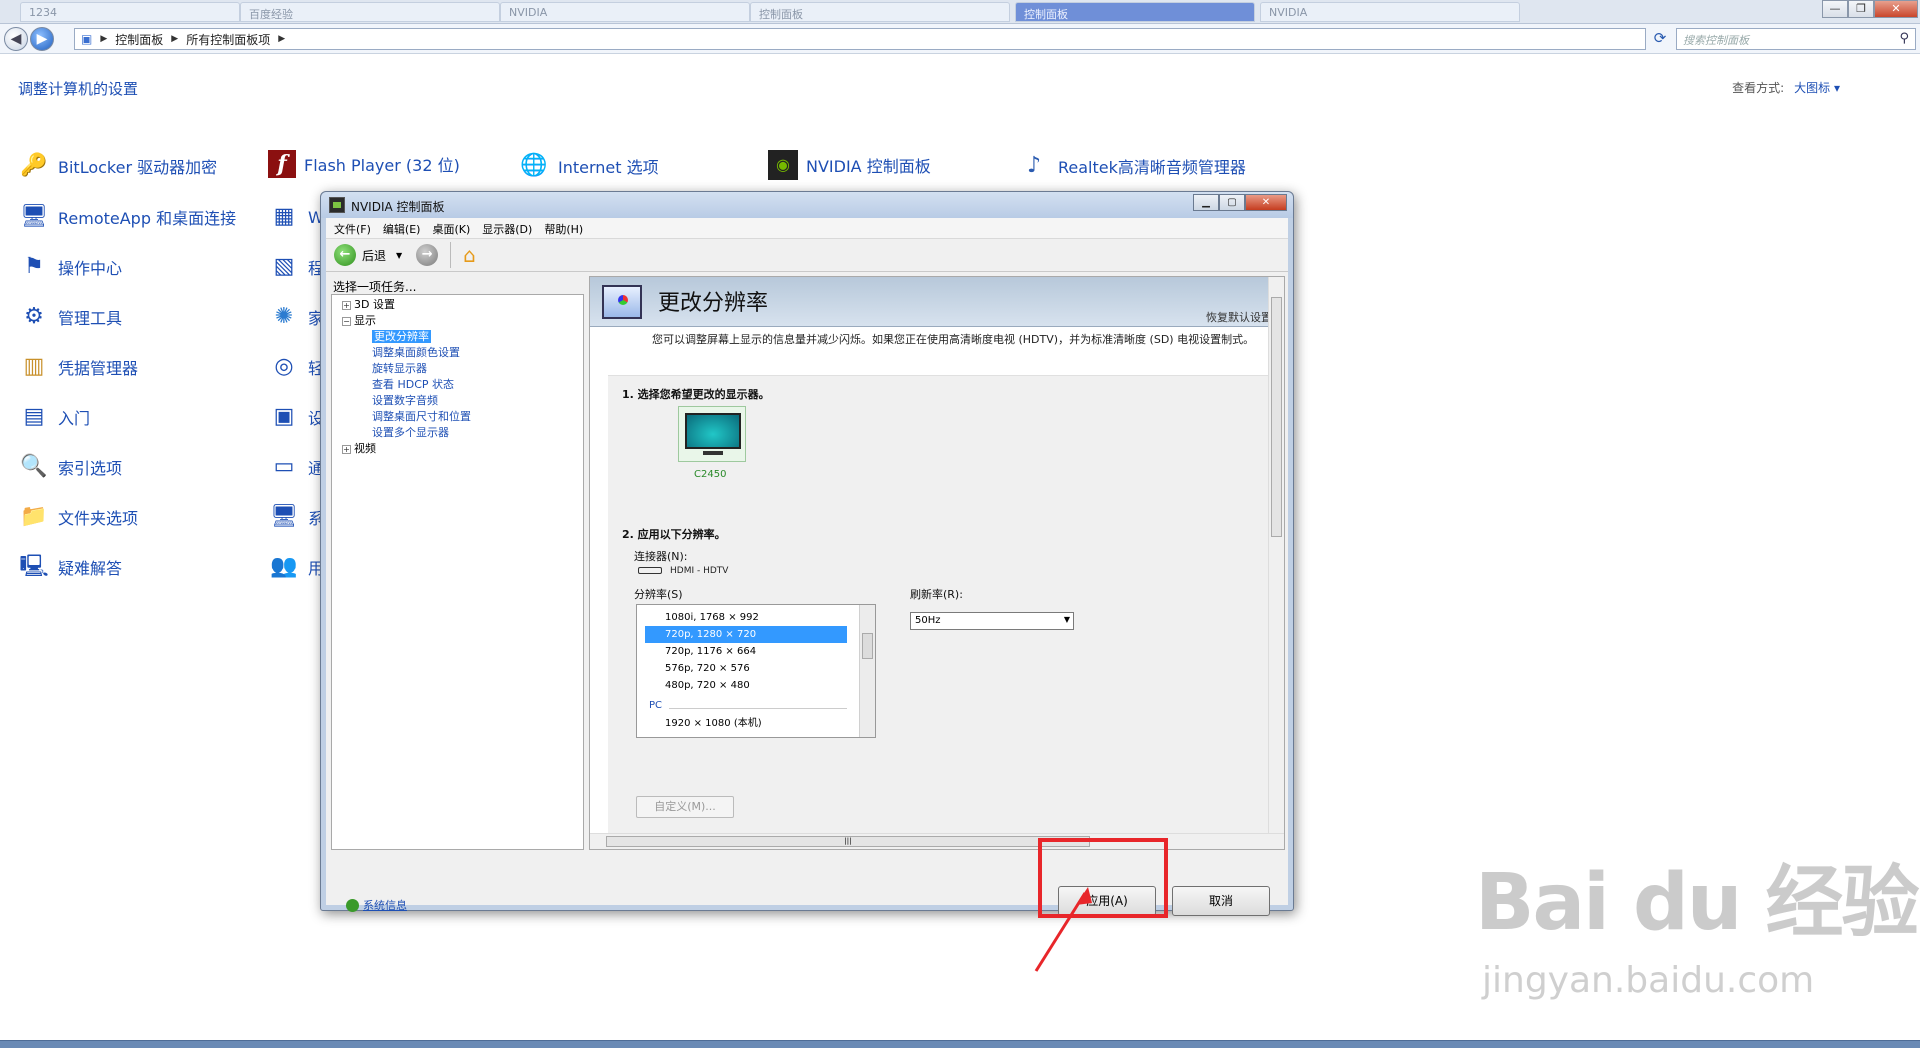  I want to click on breadcrumb-all-items: 所有控制面板项, so click(228, 39).